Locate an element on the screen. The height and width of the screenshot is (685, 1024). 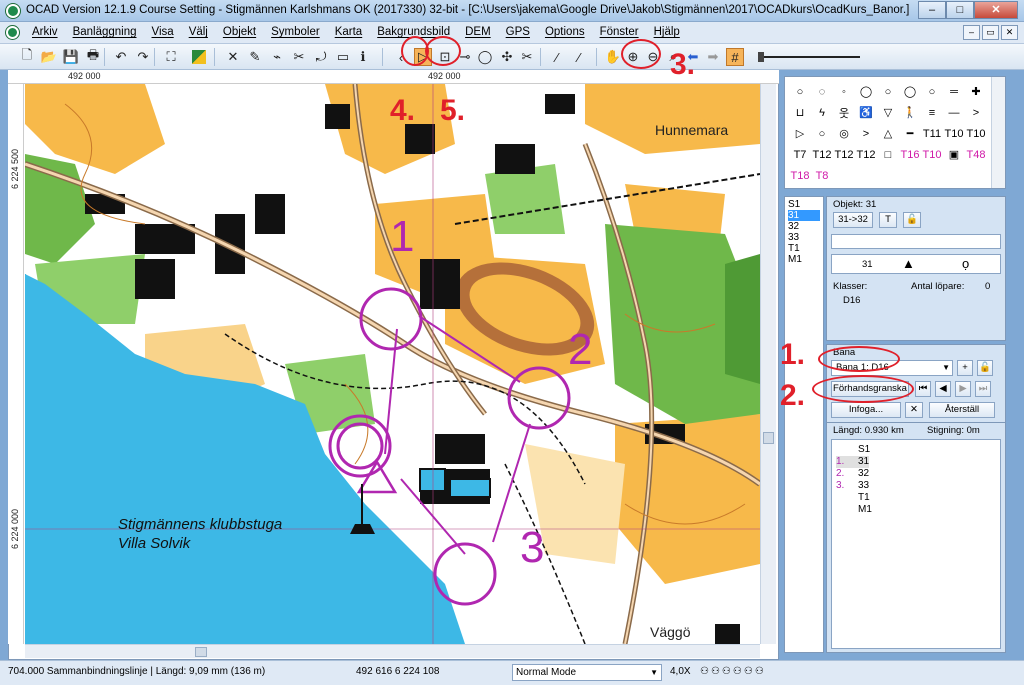
last-control-button: ⏭ is located at coordinates (983, 389).